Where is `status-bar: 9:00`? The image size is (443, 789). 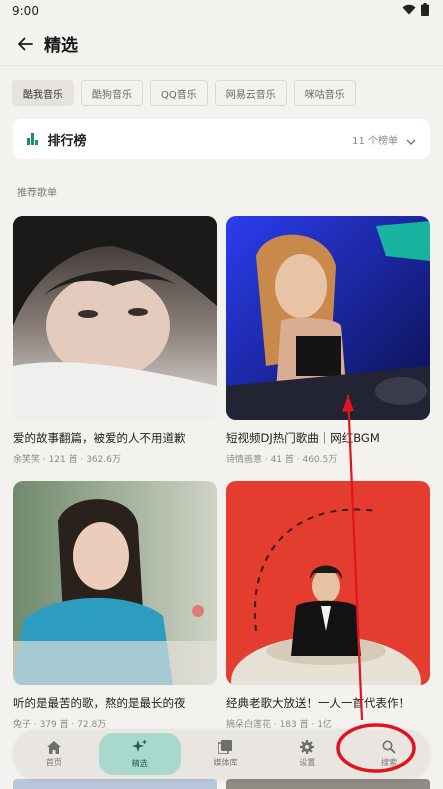
status-bar: 9:00 is located at coordinates (221, 11).